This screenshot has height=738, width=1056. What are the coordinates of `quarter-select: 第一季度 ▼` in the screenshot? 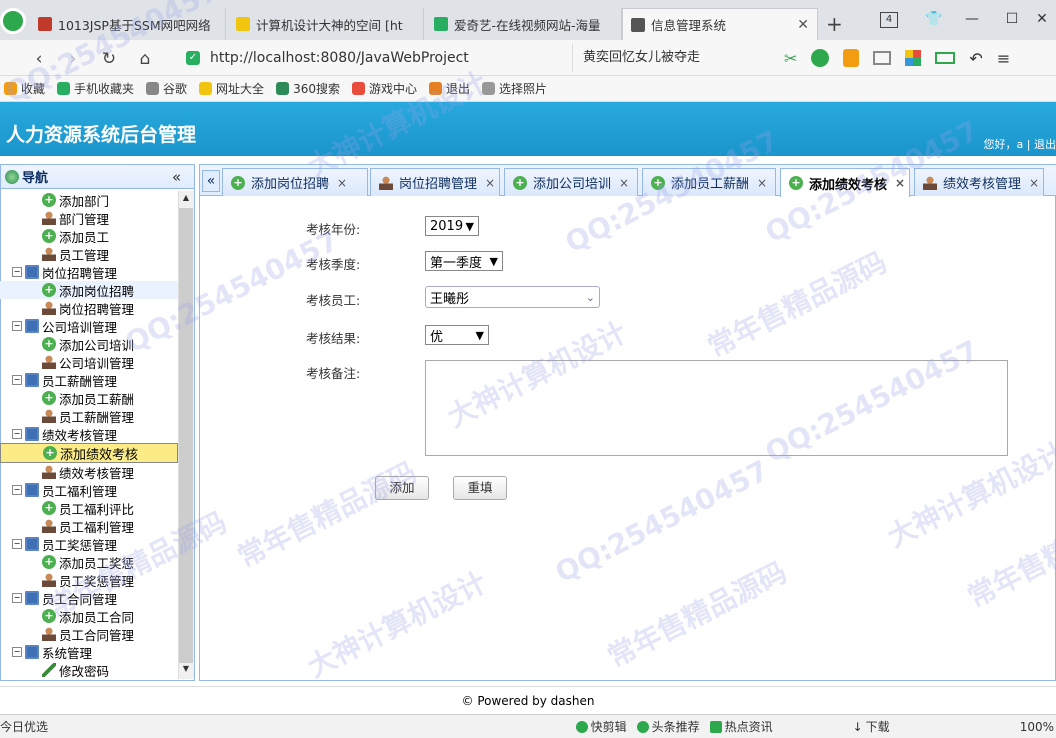 It's located at (464, 261).